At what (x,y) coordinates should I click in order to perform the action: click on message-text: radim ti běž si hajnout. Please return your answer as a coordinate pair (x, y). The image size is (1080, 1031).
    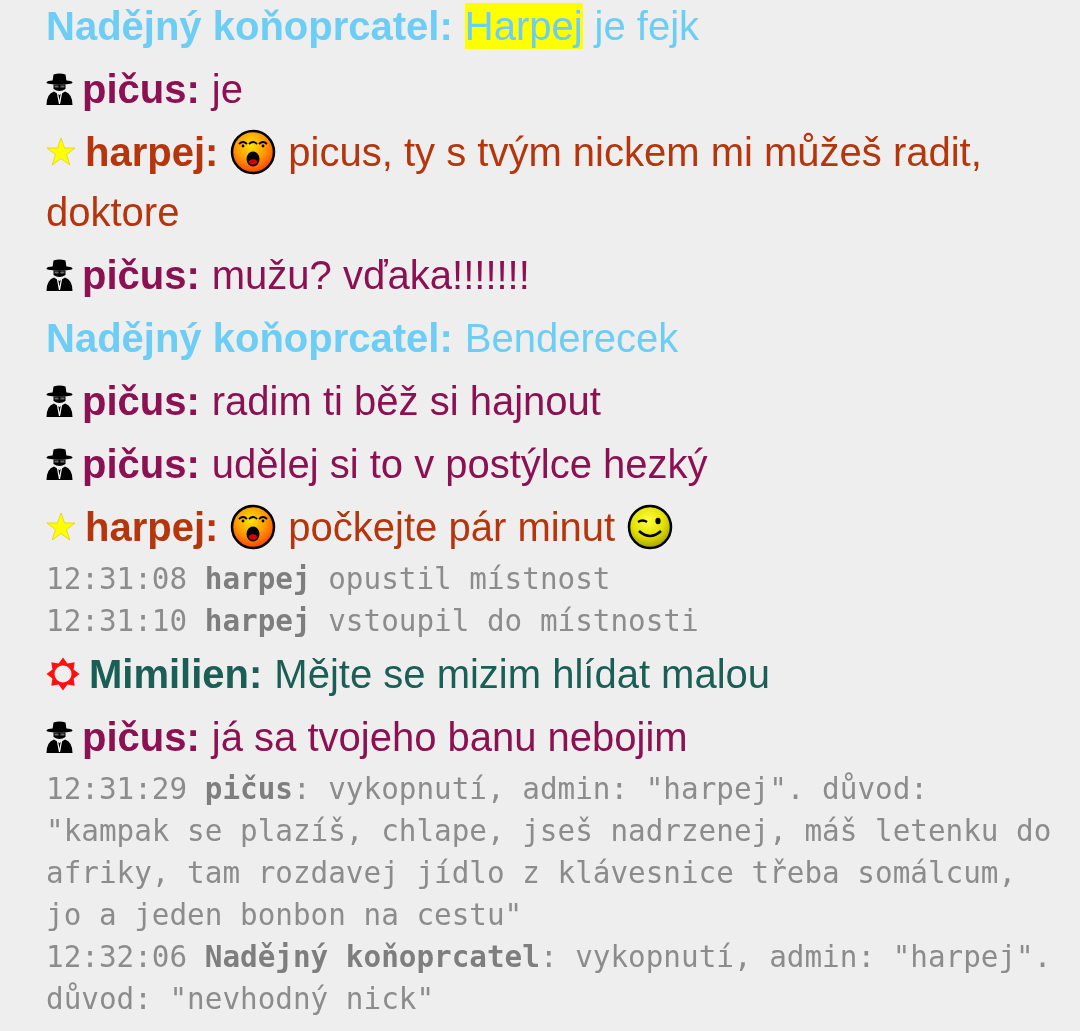
    Looking at the image, I should click on (406, 401).